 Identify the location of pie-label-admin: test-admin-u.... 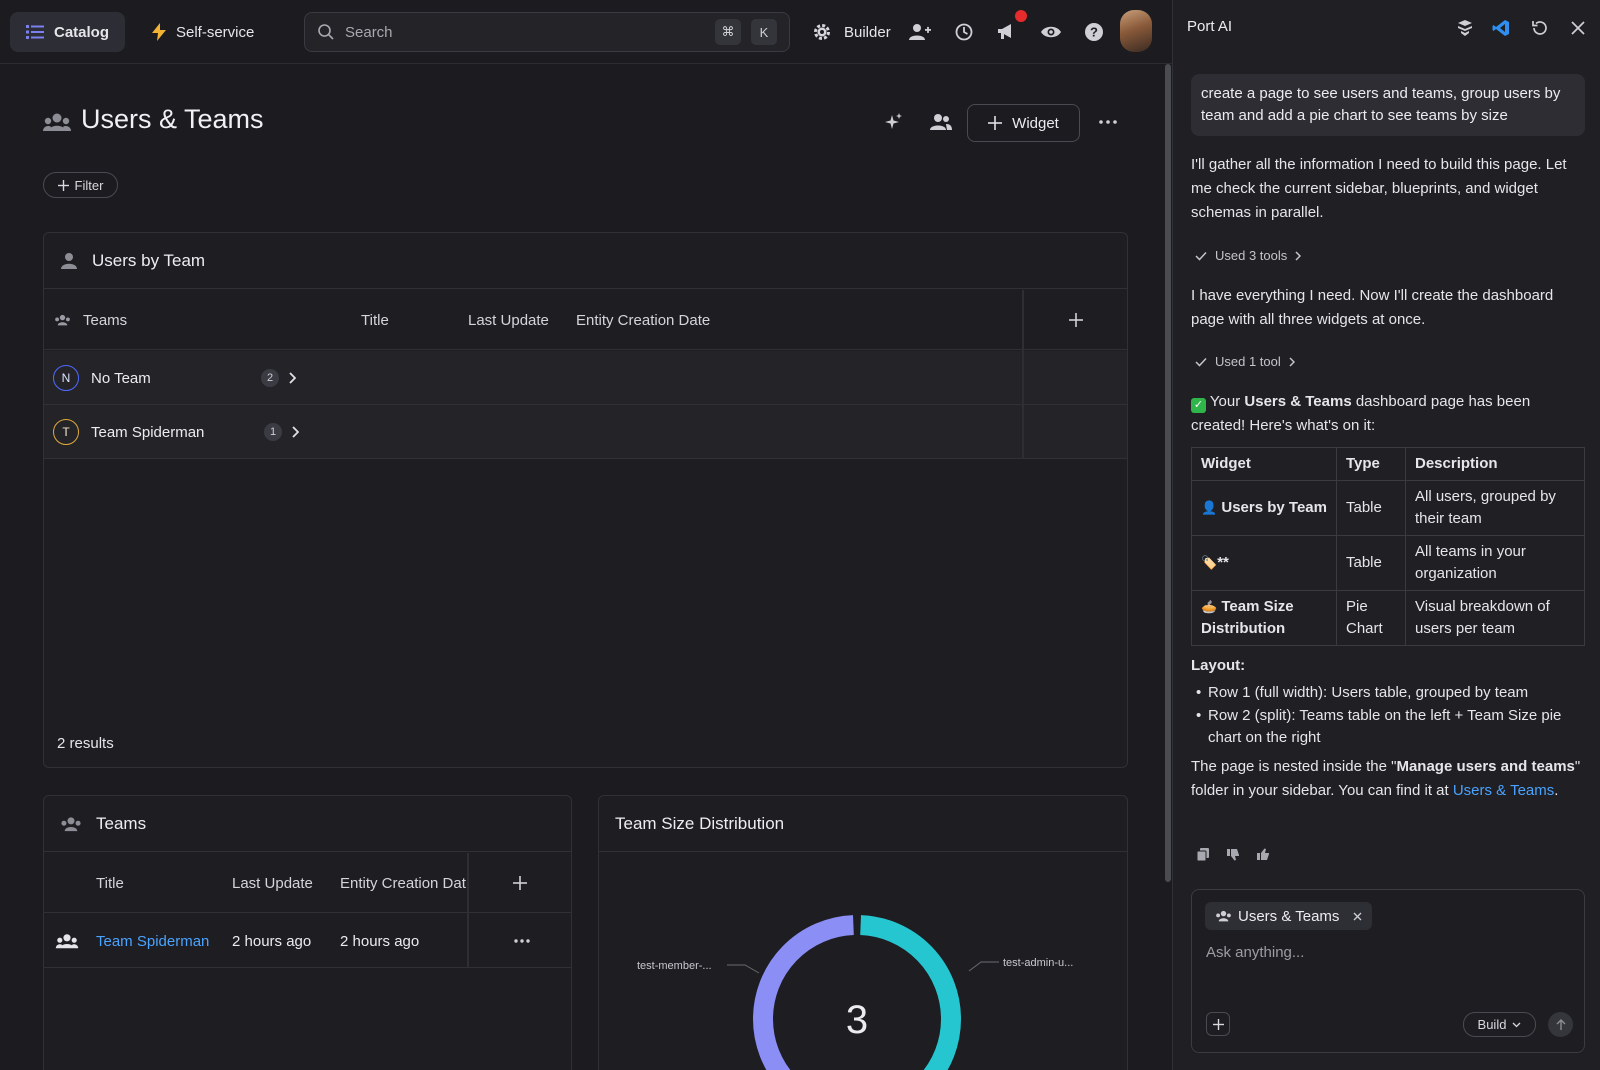
(1038, 963).